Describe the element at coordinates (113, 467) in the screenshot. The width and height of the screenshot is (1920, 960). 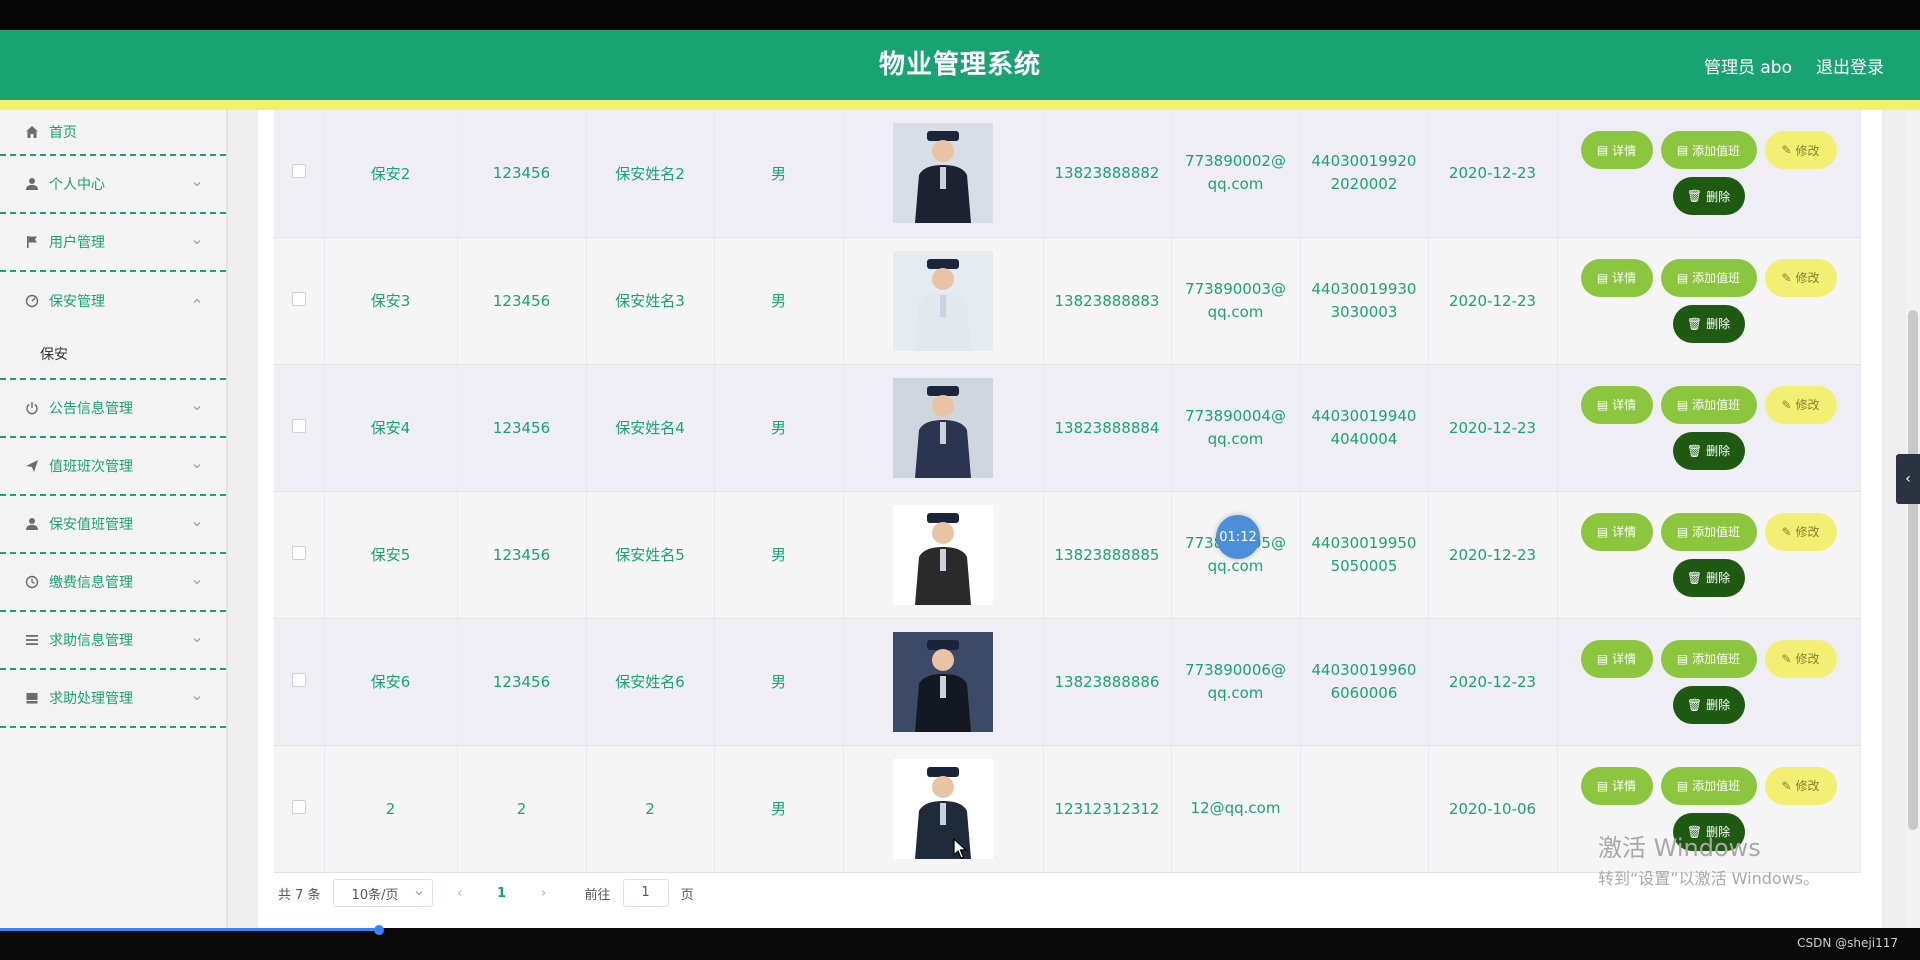
I see `sidebar-item-shift-management: 值班班次管理` at that location.